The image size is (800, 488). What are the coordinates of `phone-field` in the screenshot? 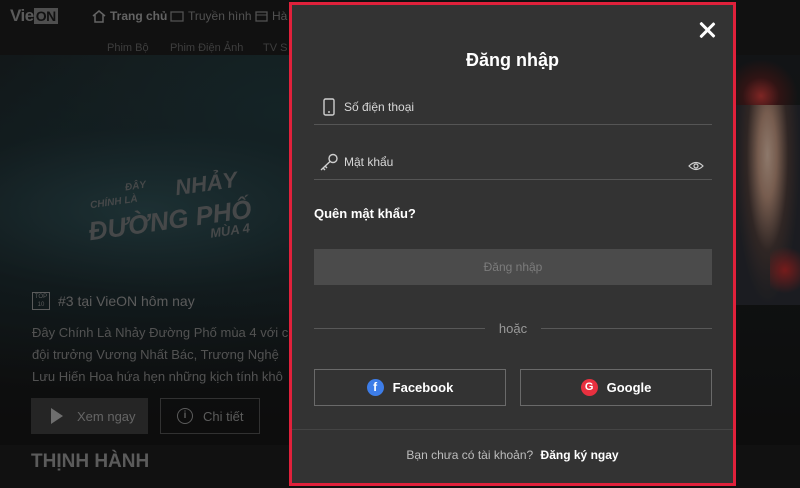 It's located at (513, 107).